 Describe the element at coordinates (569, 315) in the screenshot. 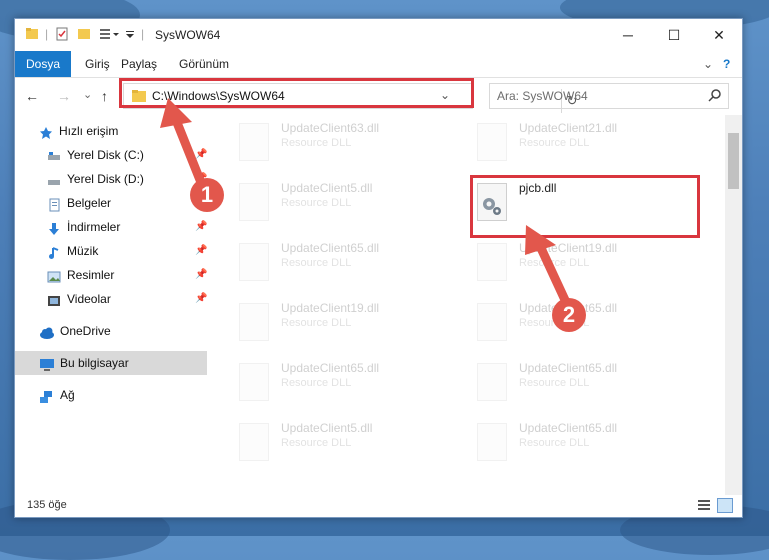

I see `step-badge-2: 2` at that location.